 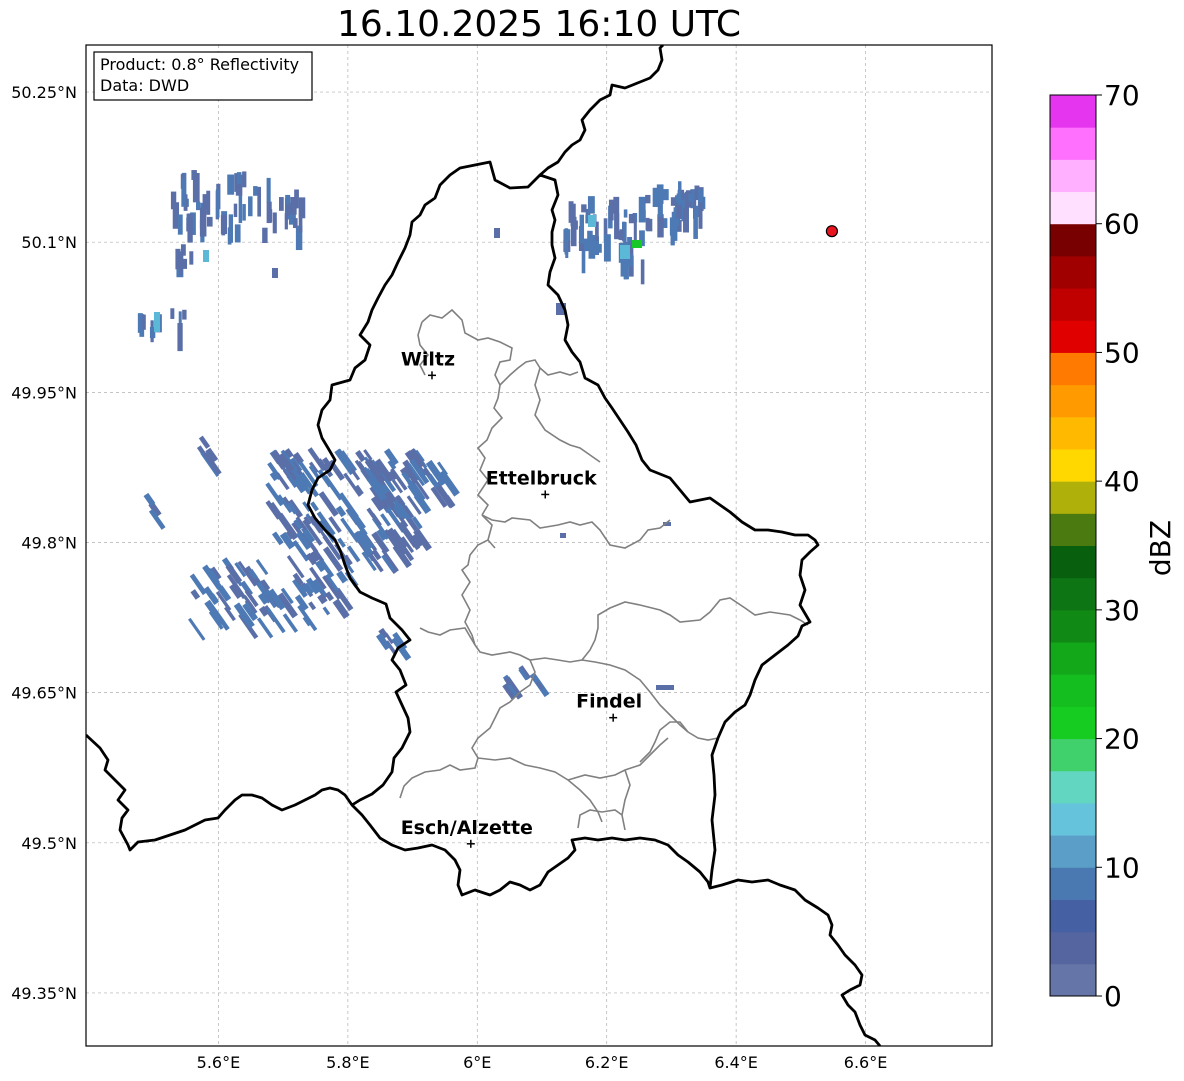 I want to click on colorbar-label: dBZ, so click(x=1160, y=548).